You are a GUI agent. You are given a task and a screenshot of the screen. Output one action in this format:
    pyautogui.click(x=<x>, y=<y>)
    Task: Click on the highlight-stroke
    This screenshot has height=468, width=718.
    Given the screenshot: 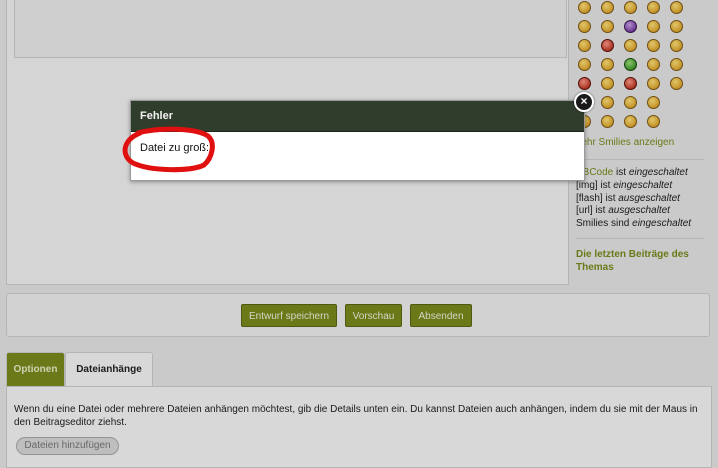 What is the action you would take?
    pyautogui.click(x=168, y=149)
    